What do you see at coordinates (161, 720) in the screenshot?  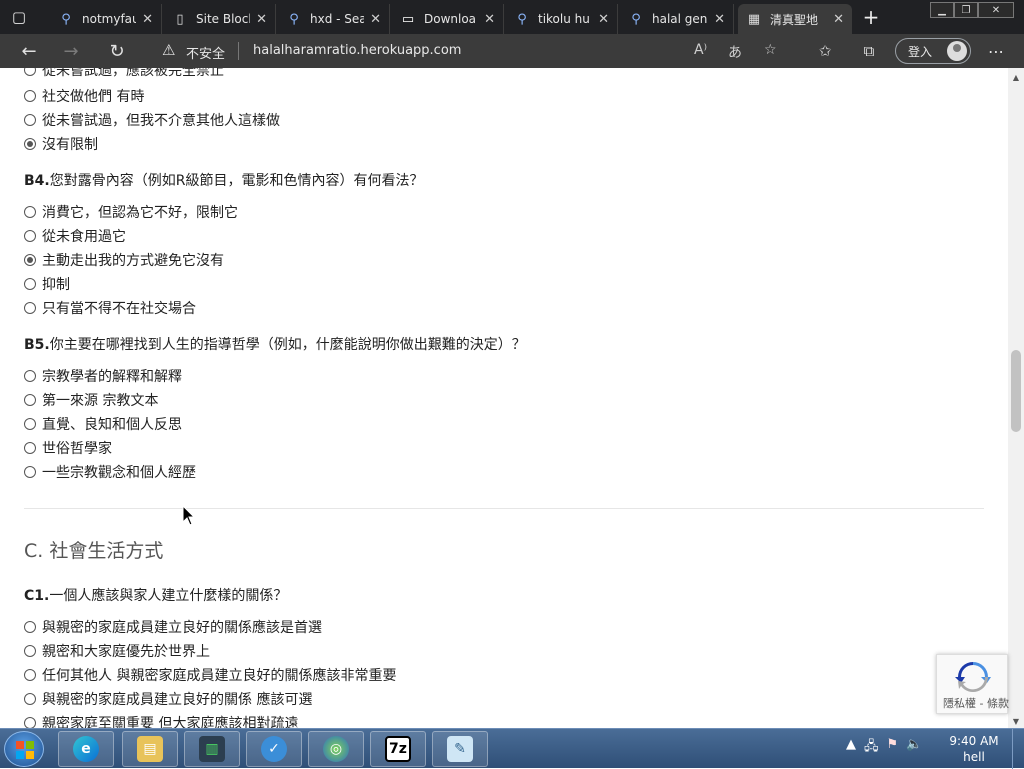 I see `option-c1-5: 親密家庭至關重要 但大家庭應該相對疏遠` at bounding box center [161, 720].